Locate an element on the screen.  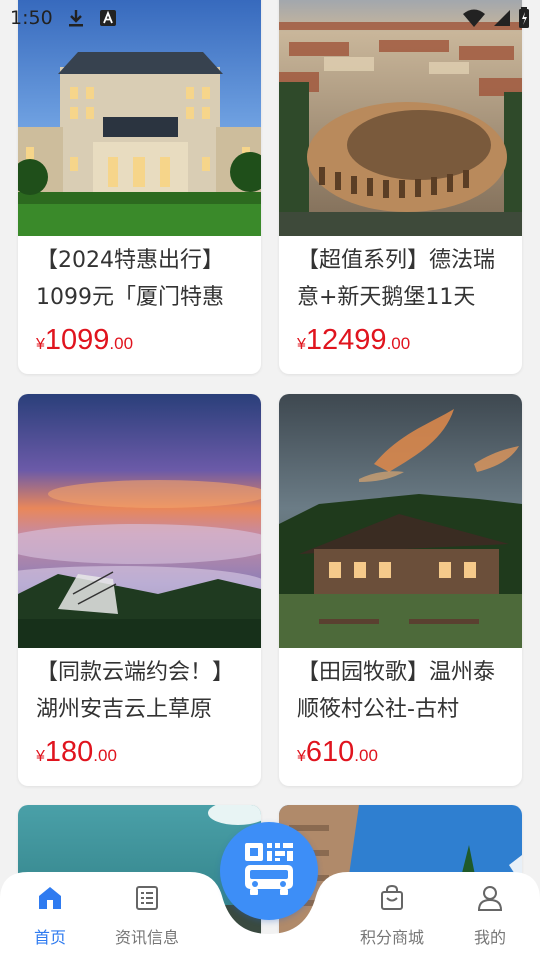
nav-label-points-mall: 积分商城 is located at coordinates (391, 937).